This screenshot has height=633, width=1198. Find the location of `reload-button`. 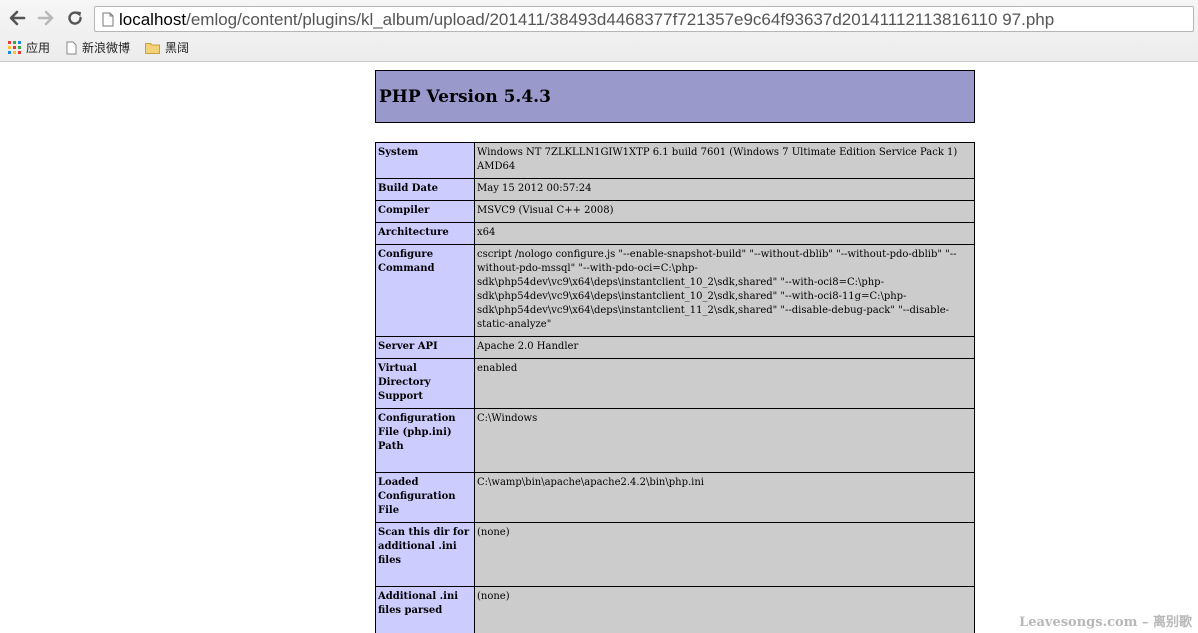

reload-button is located at coordinates (75, 18).